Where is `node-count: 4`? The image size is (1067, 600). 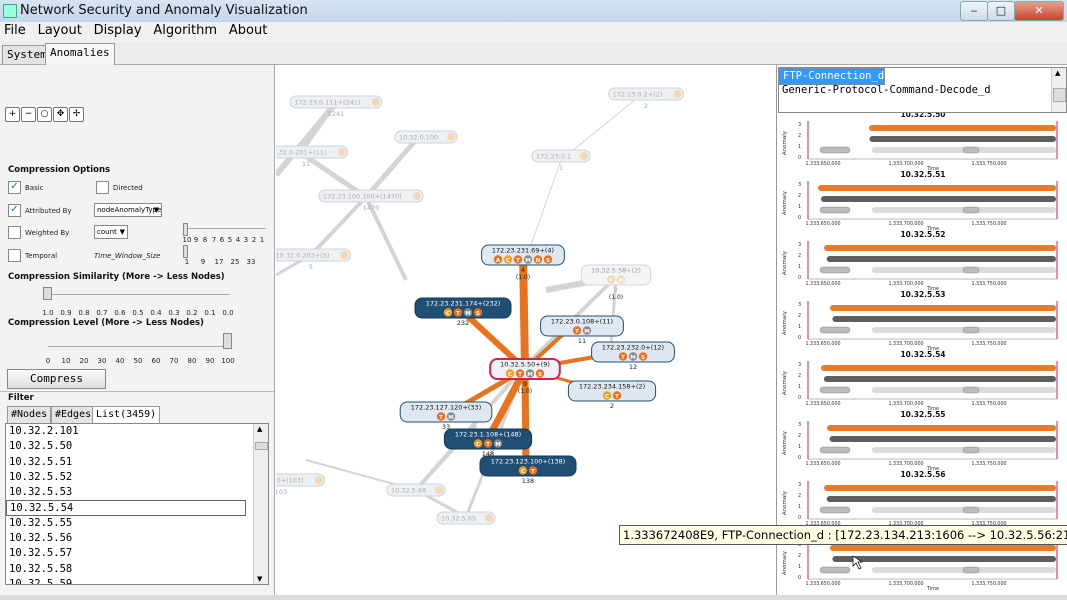
node-count: 4 is located at coordinates (523, 270).